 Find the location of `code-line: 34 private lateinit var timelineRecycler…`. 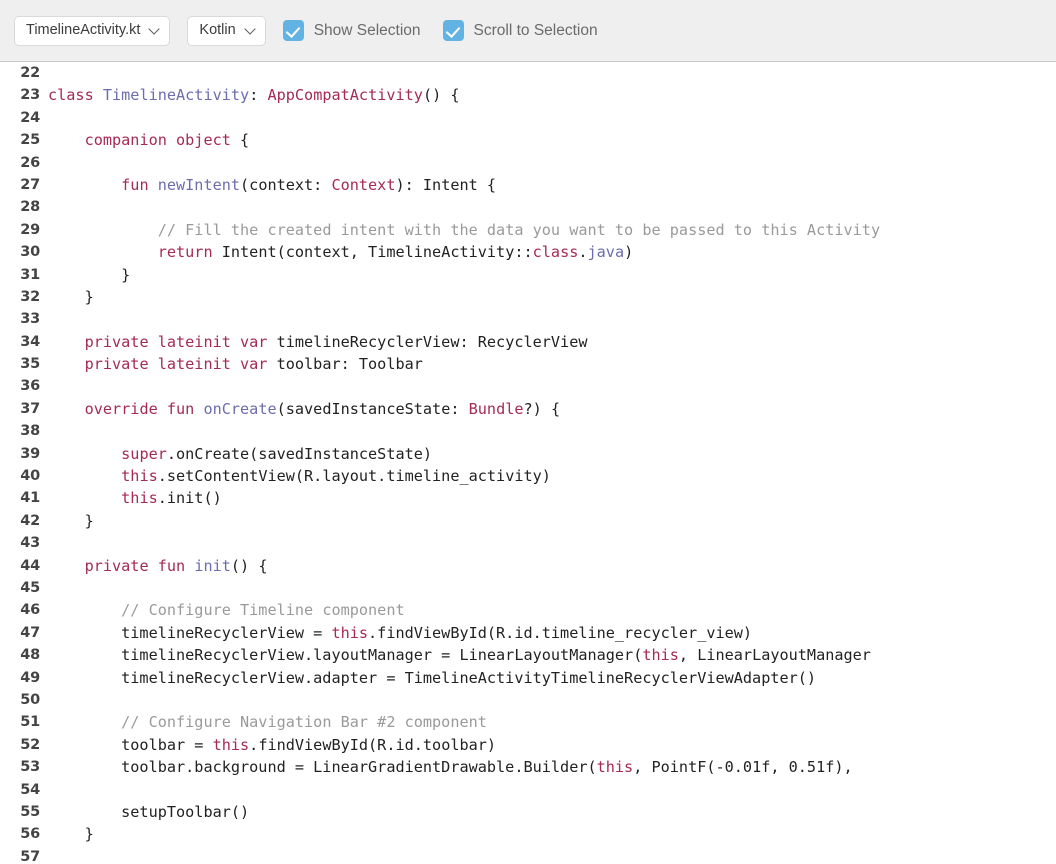

code-line: 34 private lateinit var timelineRecycler… is located at coordinates (528, 342).